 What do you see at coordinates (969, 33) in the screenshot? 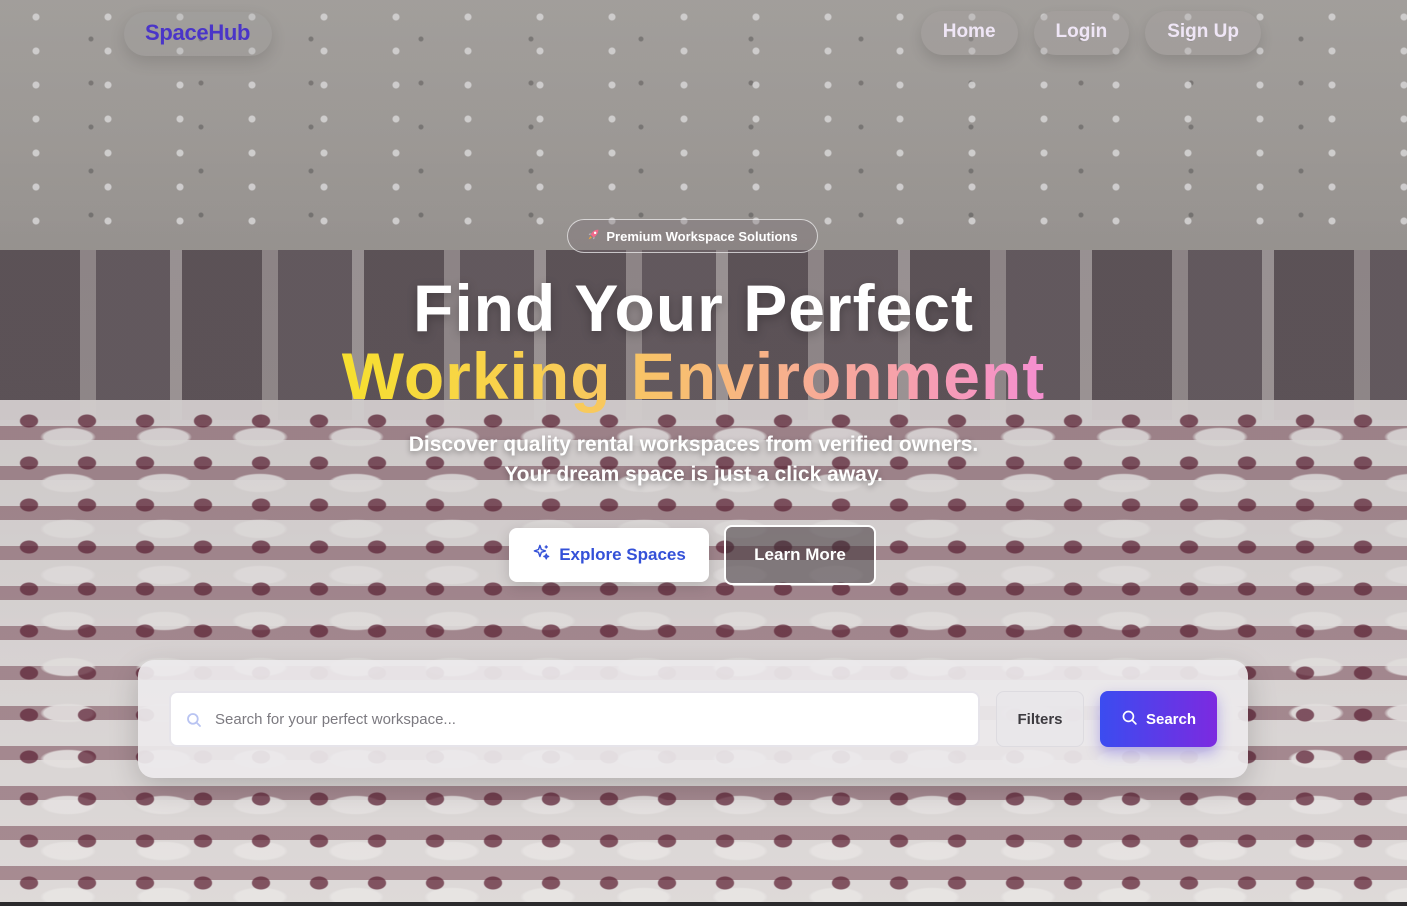
I see `nav-home-link: Home` at bounding box center [969, 33].